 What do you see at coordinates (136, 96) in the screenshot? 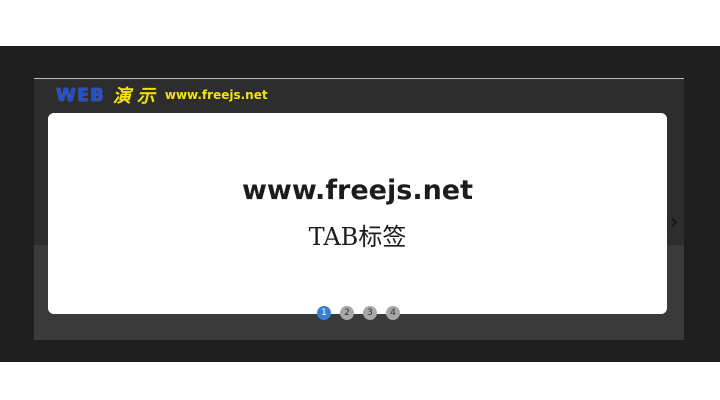
I see `logo-demo-text: 演示` at bounding box center [136, 96].